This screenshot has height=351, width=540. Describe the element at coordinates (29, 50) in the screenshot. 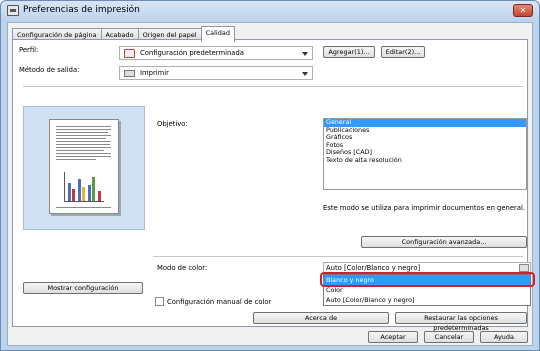

I see `profile-label: Perfil:` at that location.